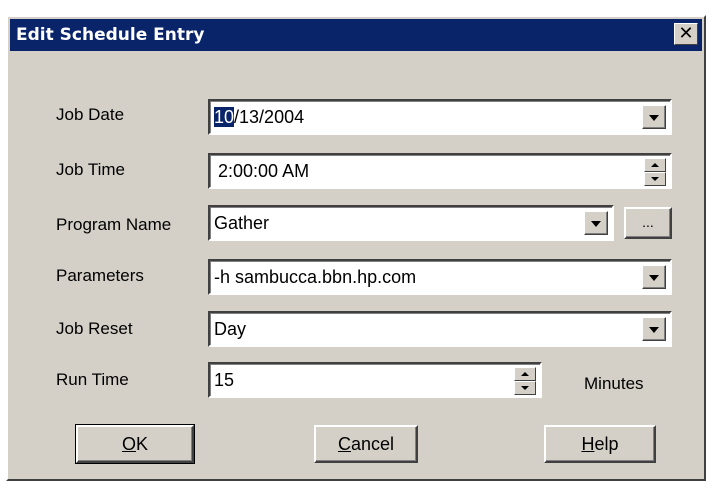  Describe the element at coordinates (606, 444) in the screenshot. I see `help-label-rest: elp` at that location.